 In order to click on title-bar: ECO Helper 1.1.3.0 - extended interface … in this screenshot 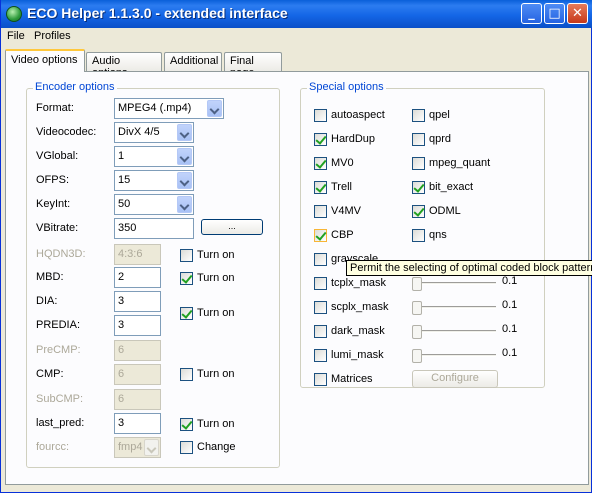, I will do `click(296, 14)`.